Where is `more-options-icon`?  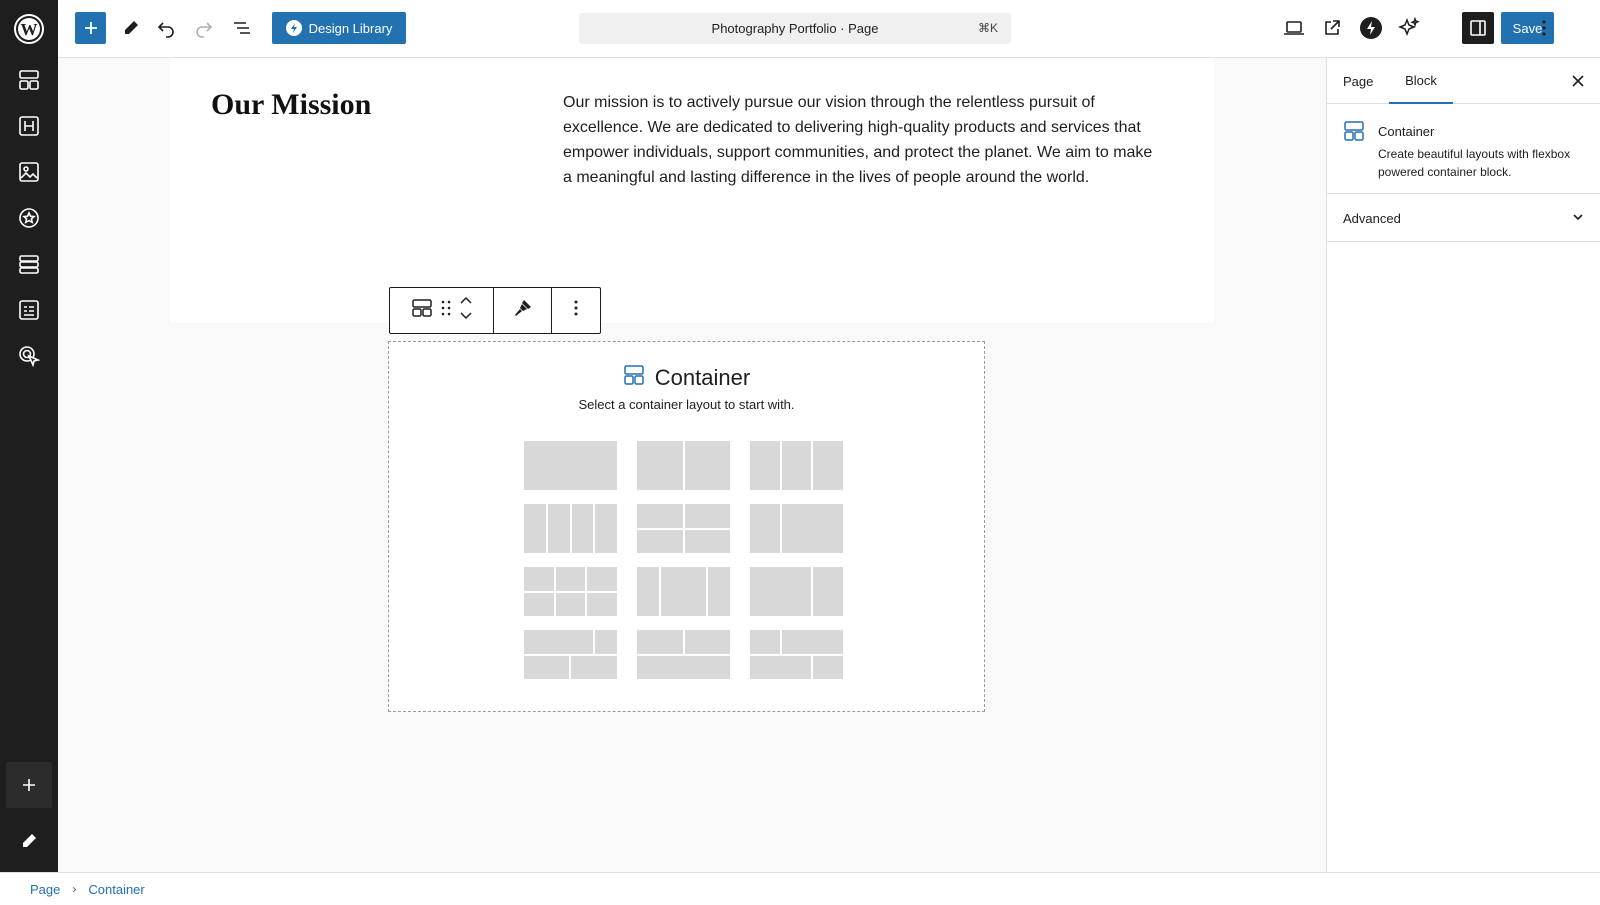
more-options-icon is located at coordinates (1544, 28).